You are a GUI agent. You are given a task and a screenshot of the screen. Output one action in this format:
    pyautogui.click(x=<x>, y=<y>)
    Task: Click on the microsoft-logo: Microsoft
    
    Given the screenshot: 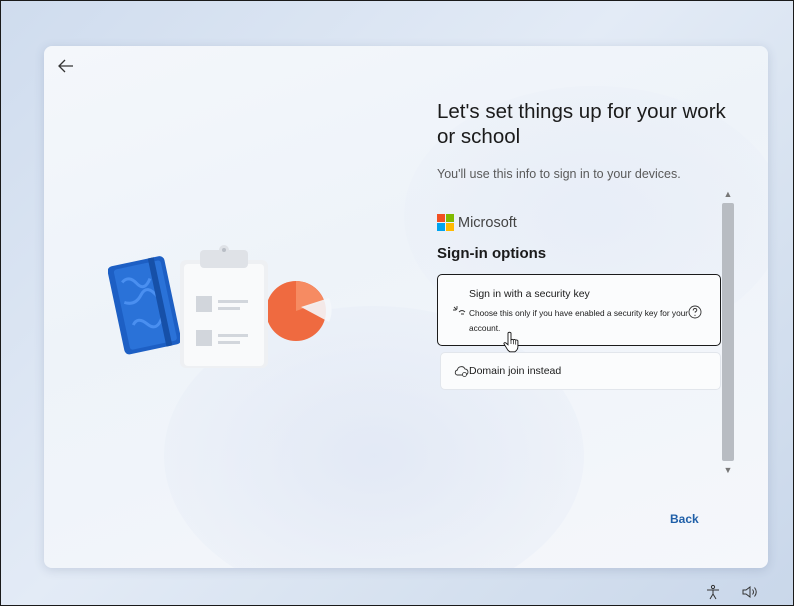 What is the action you would take?
    pyautogui.click(x=581, y=222)
    